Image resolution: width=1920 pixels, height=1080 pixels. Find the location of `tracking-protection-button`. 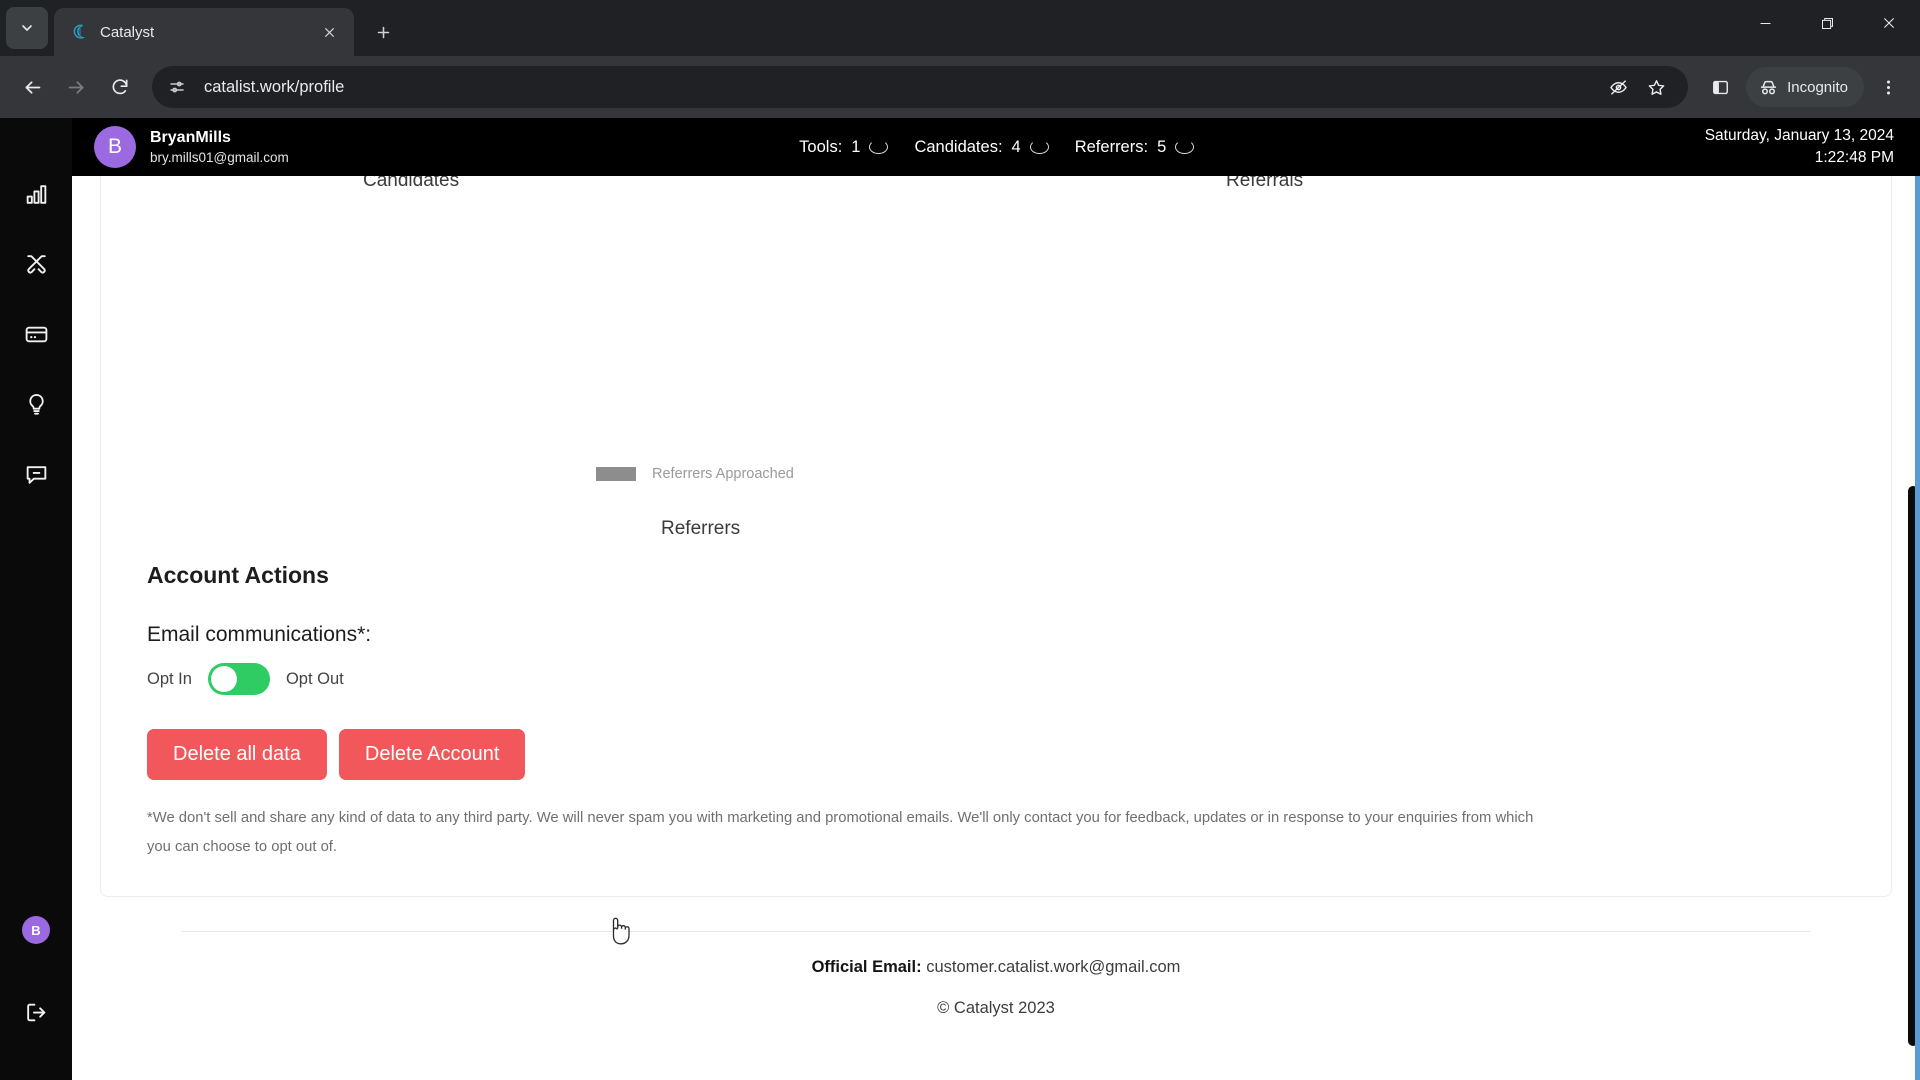

tracking-protection-button is located at coordinates (1618, 87).